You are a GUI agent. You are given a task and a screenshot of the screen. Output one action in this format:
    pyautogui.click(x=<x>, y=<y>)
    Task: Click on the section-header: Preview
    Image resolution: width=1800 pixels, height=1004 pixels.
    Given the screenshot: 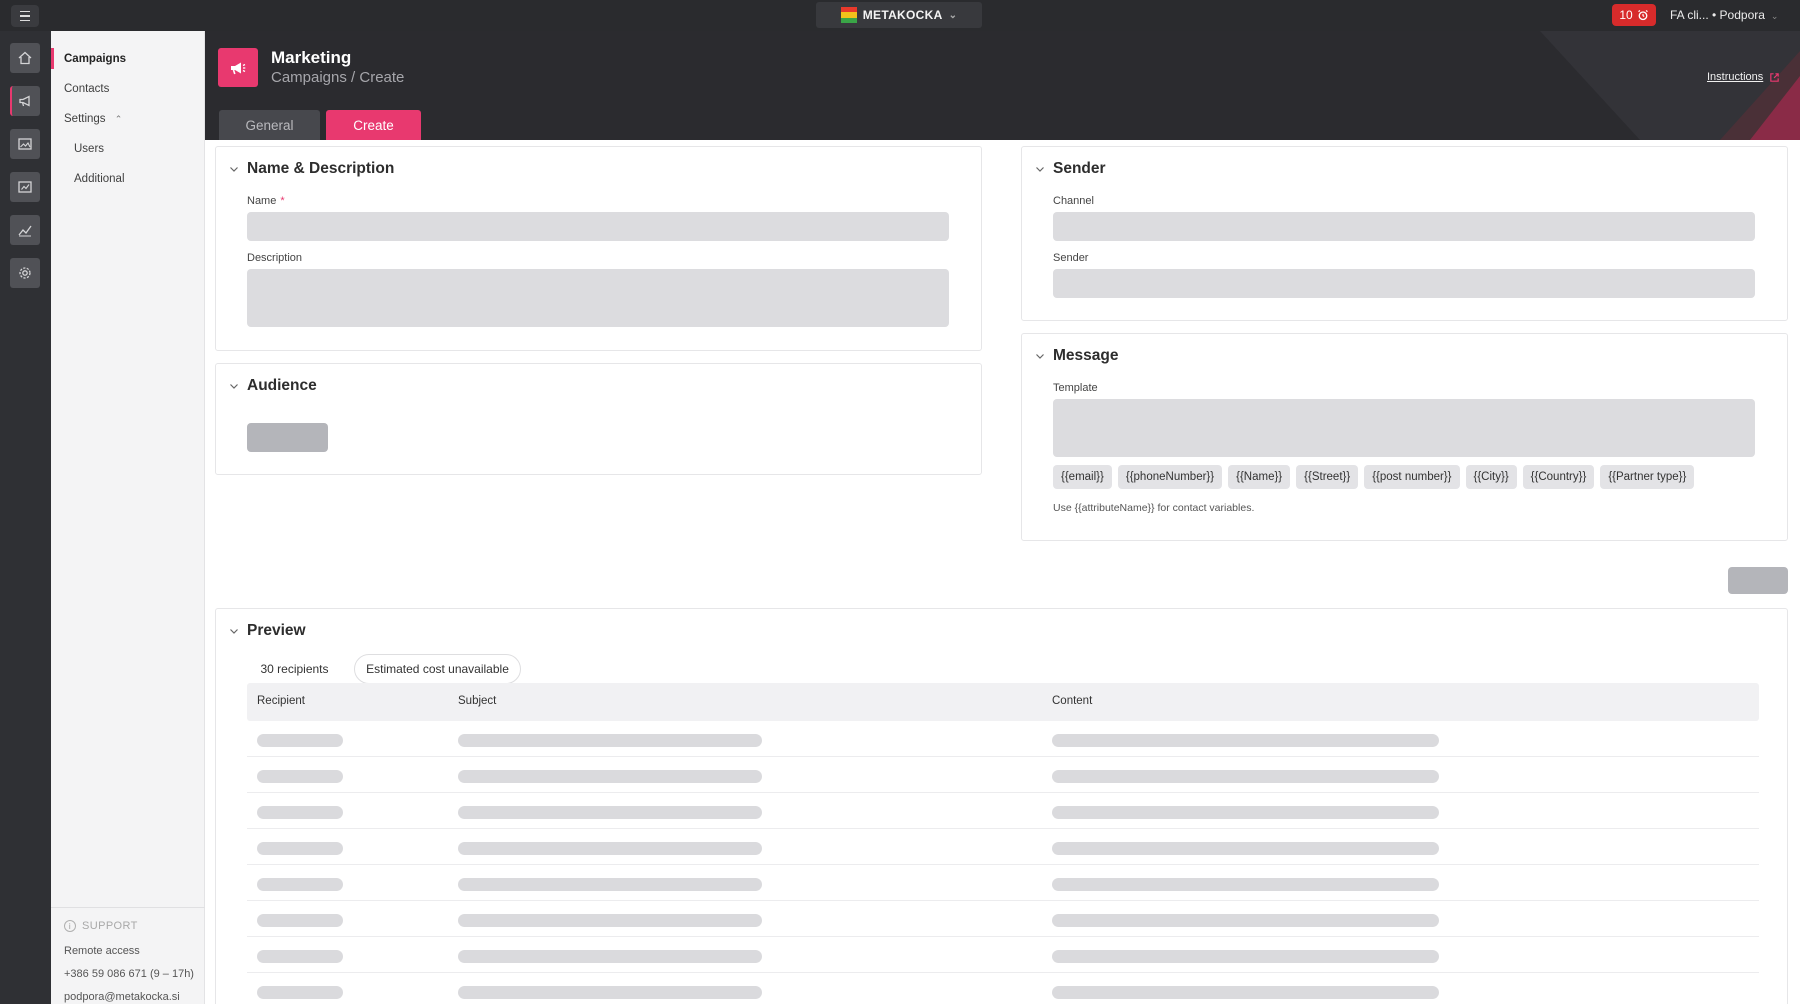 What is the action you would take?
    pyautogui.click(x=267, y=631)
    